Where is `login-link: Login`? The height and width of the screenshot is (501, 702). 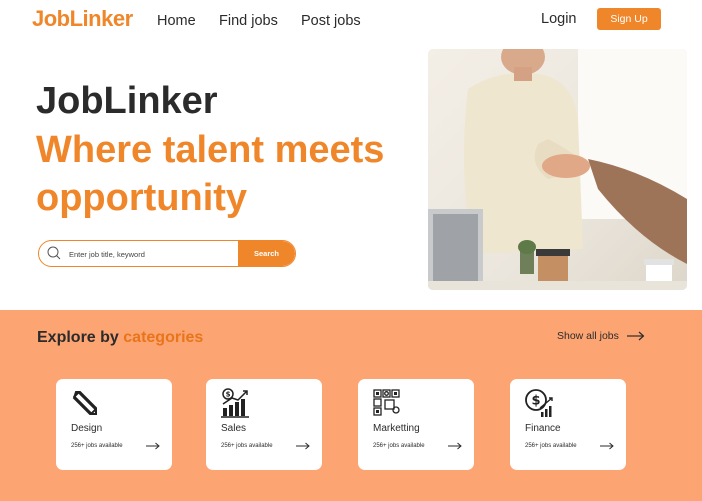
login-link: Login is located at coordinates (558, 19).